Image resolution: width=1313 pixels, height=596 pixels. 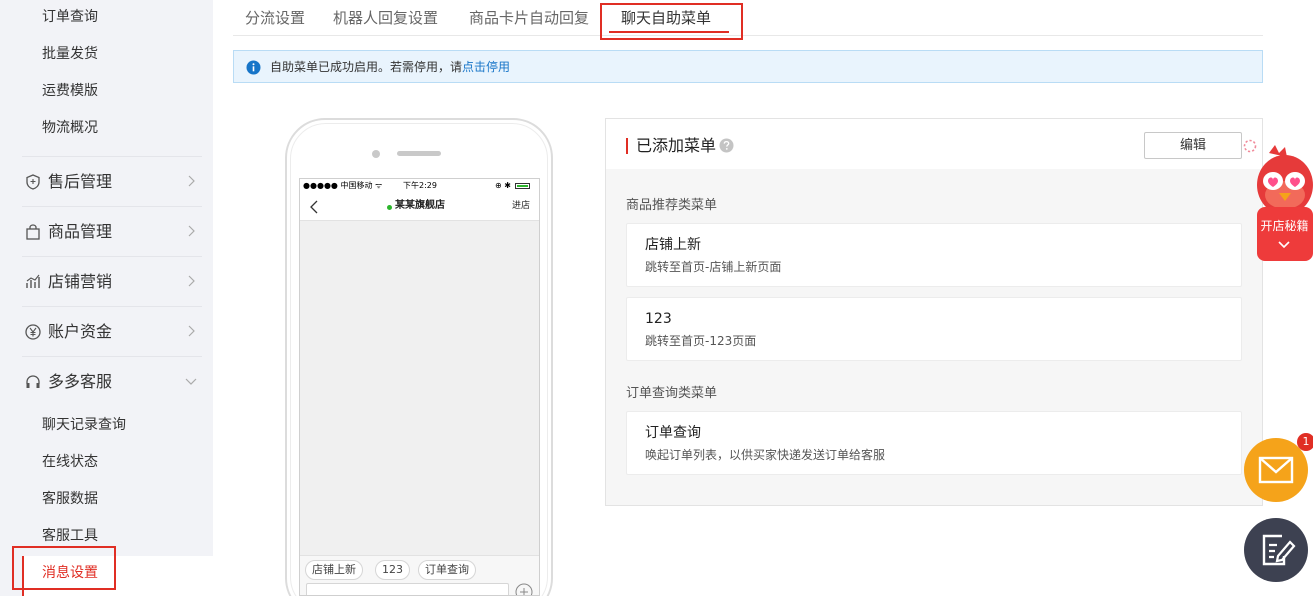 I want to click on chat-input, so click(x=407, y=589).